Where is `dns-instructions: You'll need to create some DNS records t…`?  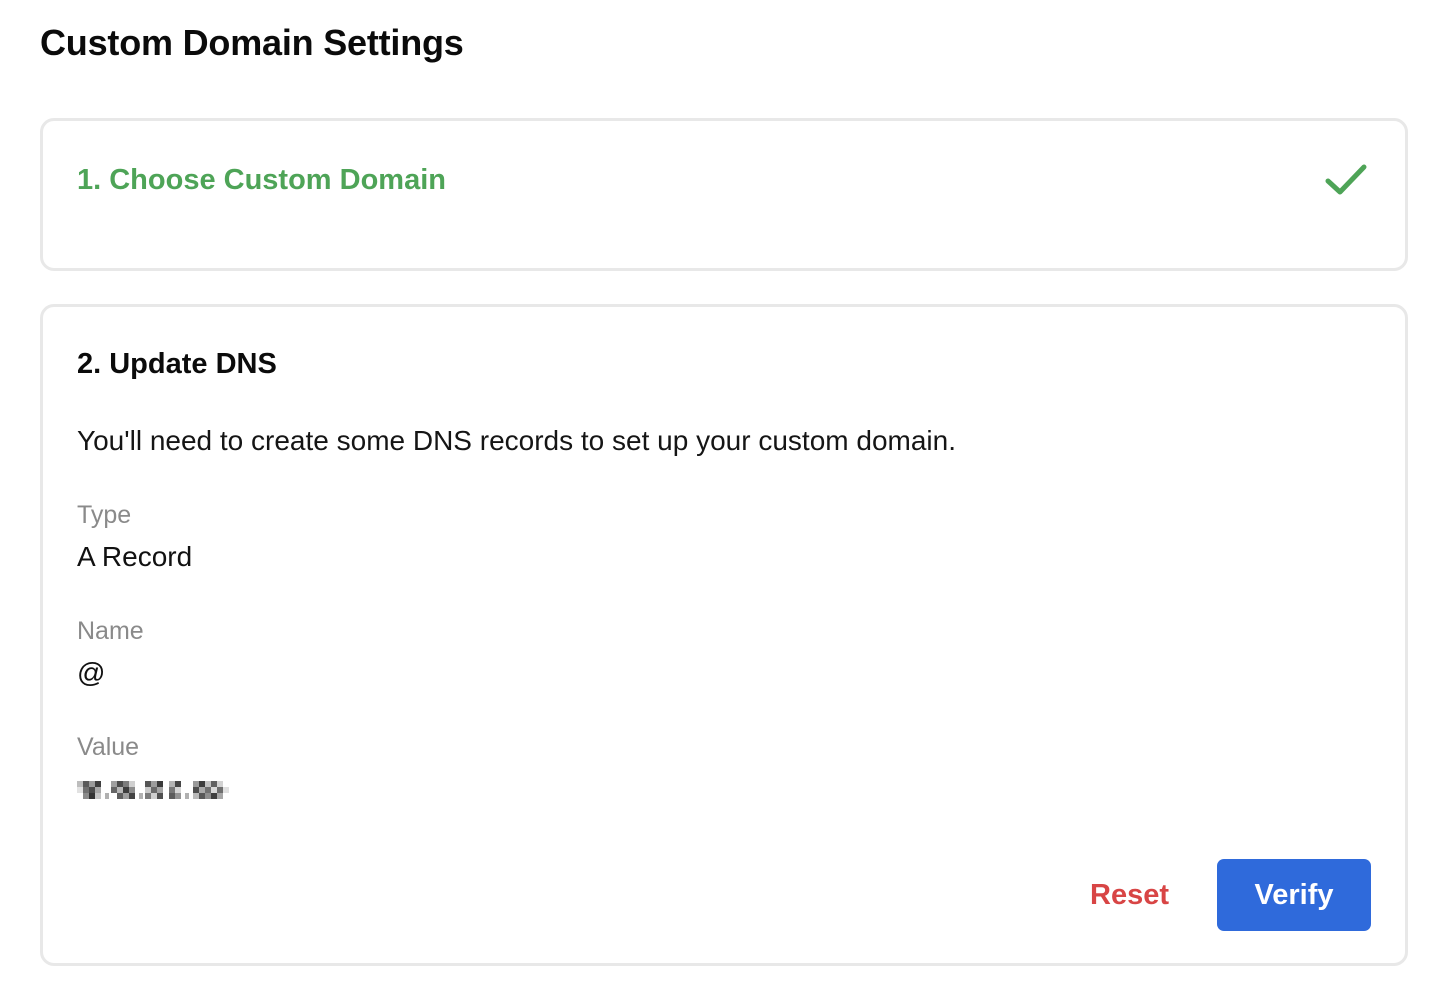
dns-instructions: You'll need to create some DNS records t… is located at coordinates (516, 440).